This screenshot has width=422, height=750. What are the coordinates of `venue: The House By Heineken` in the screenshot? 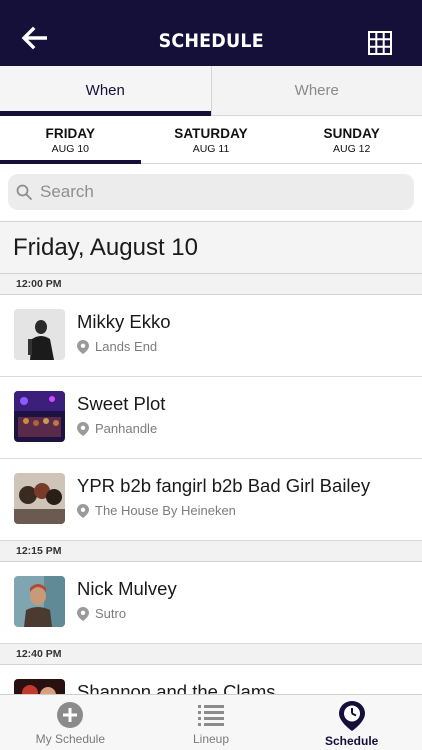 It's located at (156, 510).